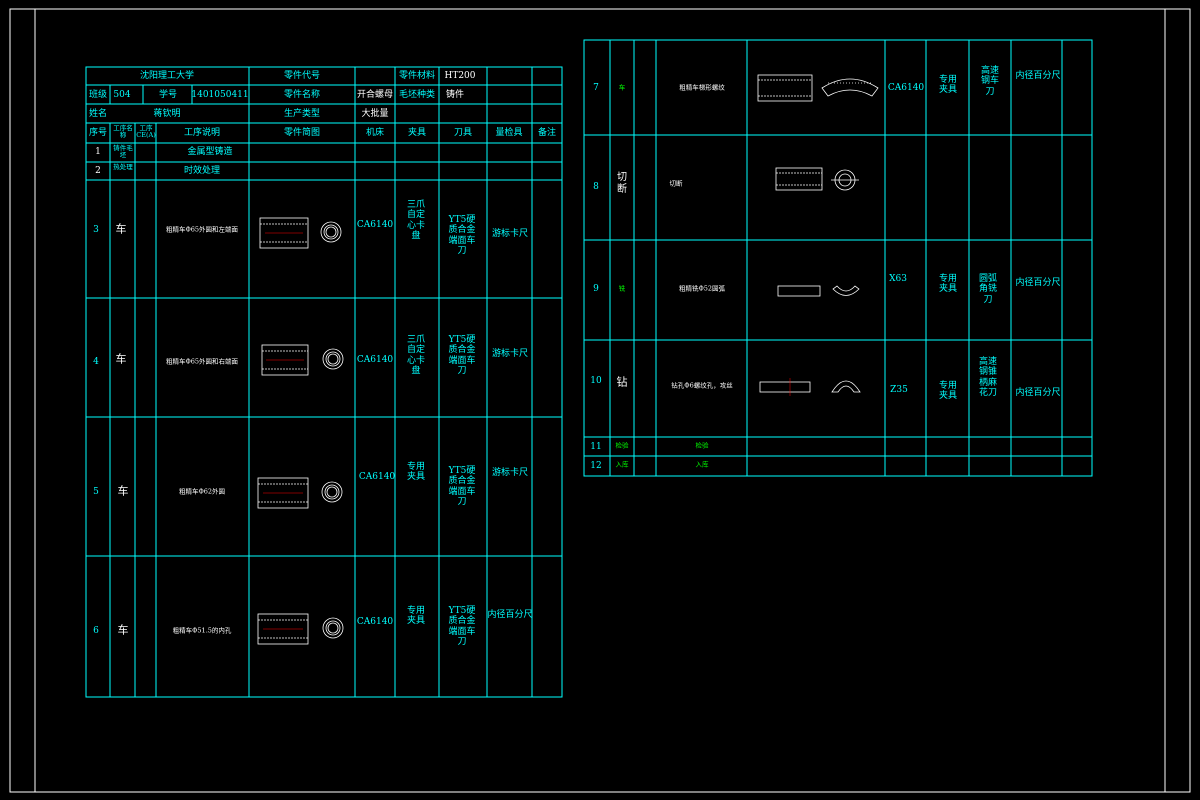 The image size is (1200, 800). What do you see at coordinates (596, 87) in the screenshot?
I see `row-seq: 7` at bounding box center [596, 87].